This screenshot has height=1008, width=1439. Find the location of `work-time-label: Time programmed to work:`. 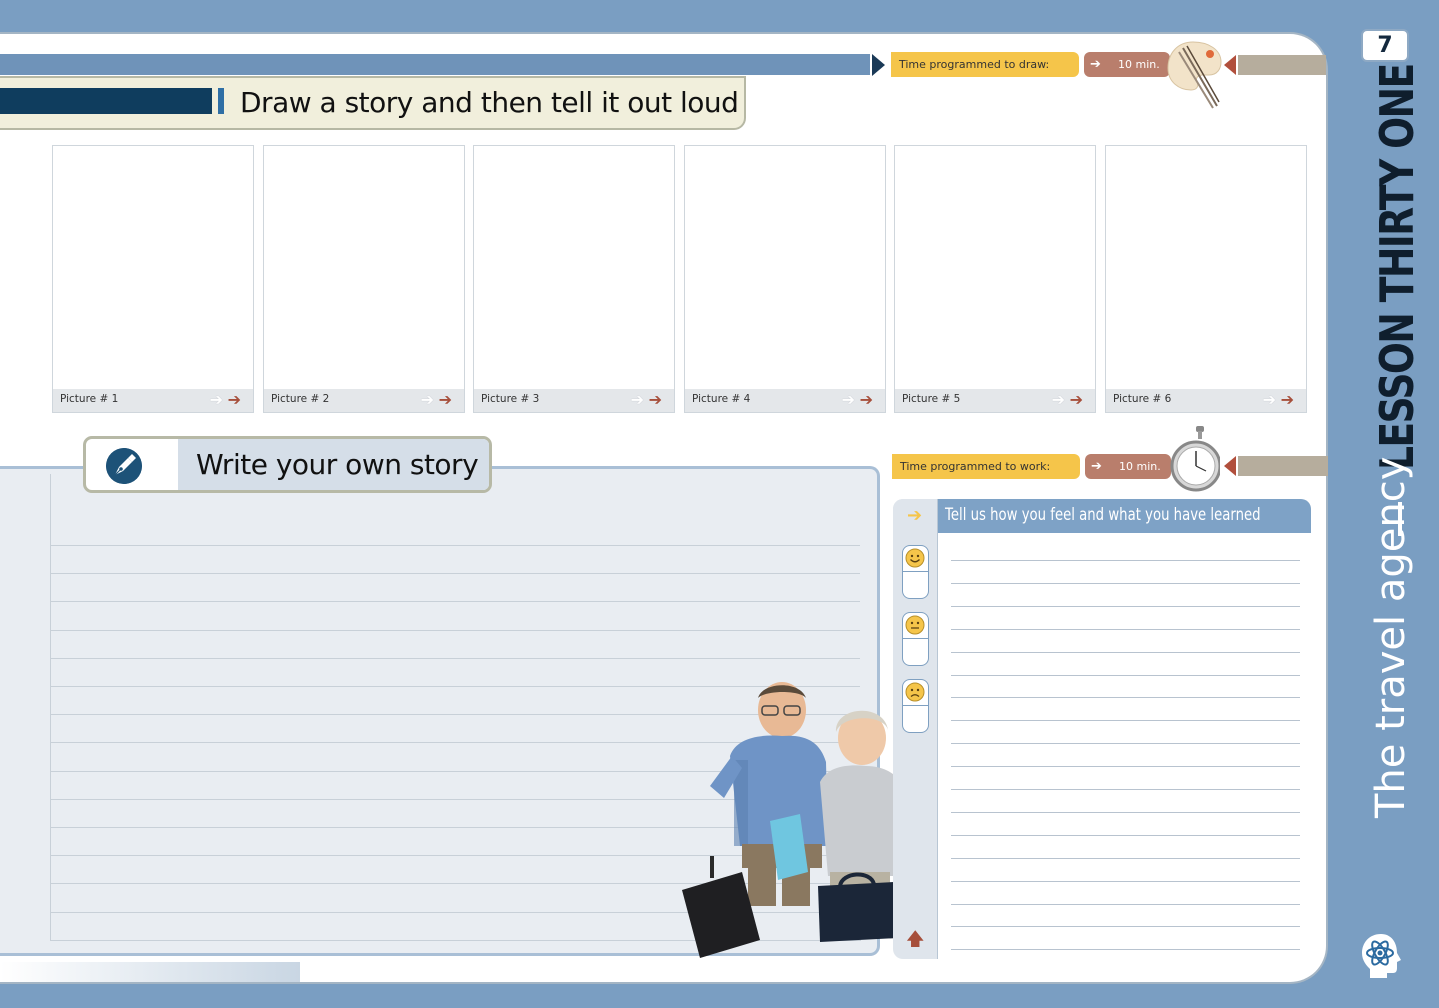

work-time-label: Time programmed to work: is located at coordinates (986, 466).